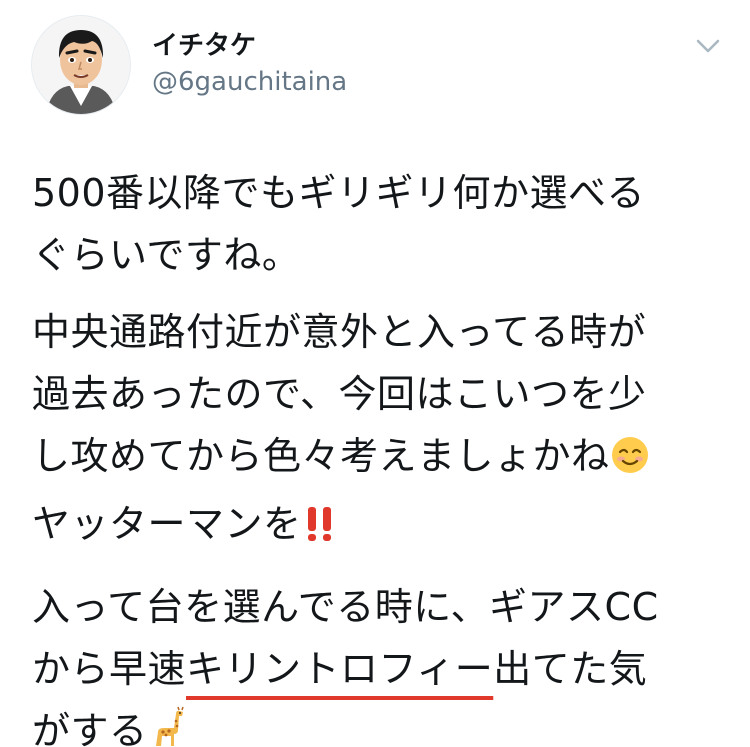  Describe the element at coordinates (168, 726) in the screenshot. I see `giraffe-emoji` at that location.